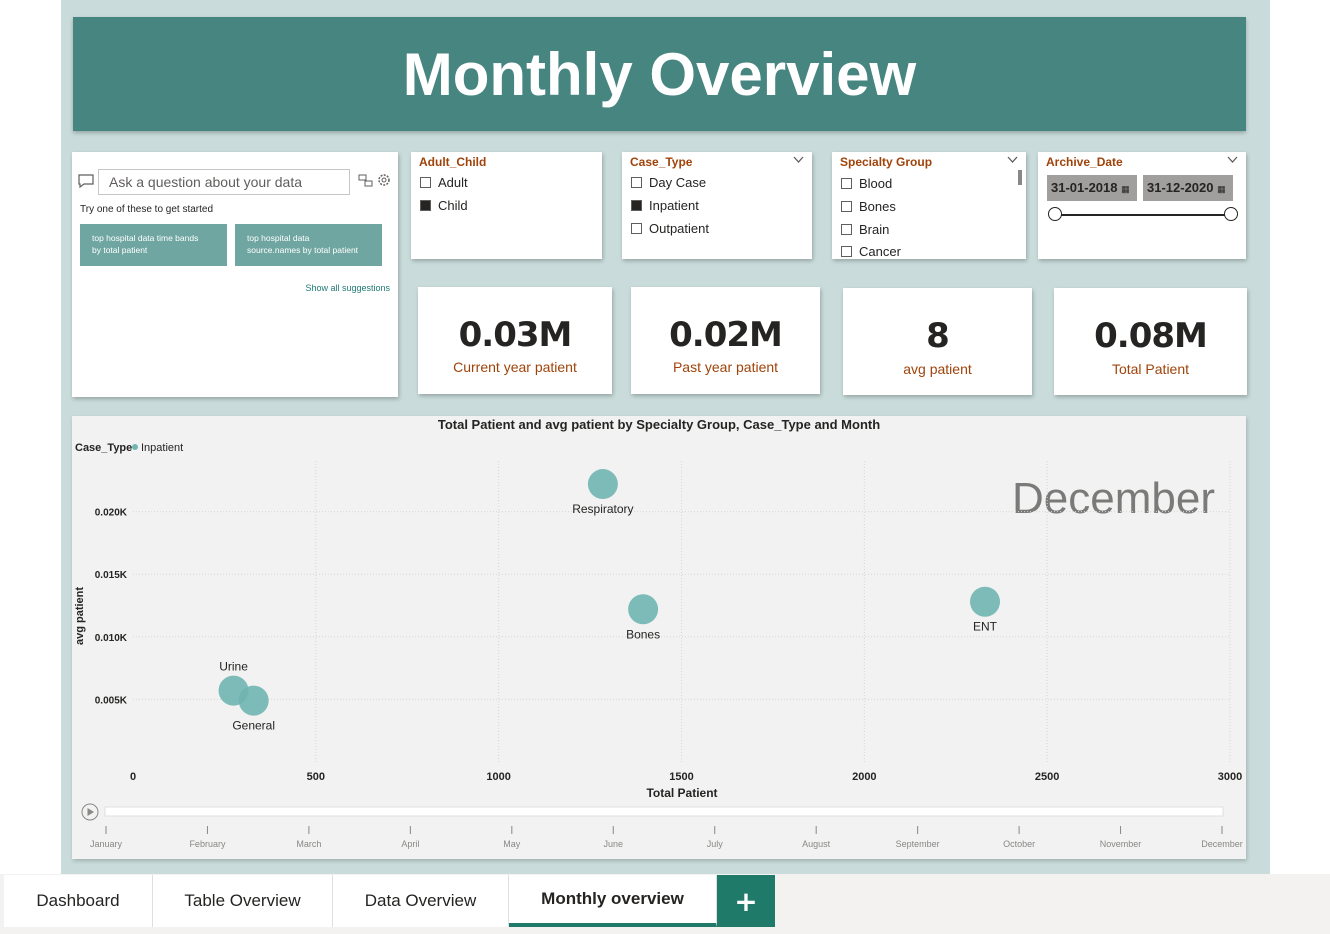 The width and height of the screenshot is (1330, 934). I want to click on legend-item: Inpatient, so click(162, 448).